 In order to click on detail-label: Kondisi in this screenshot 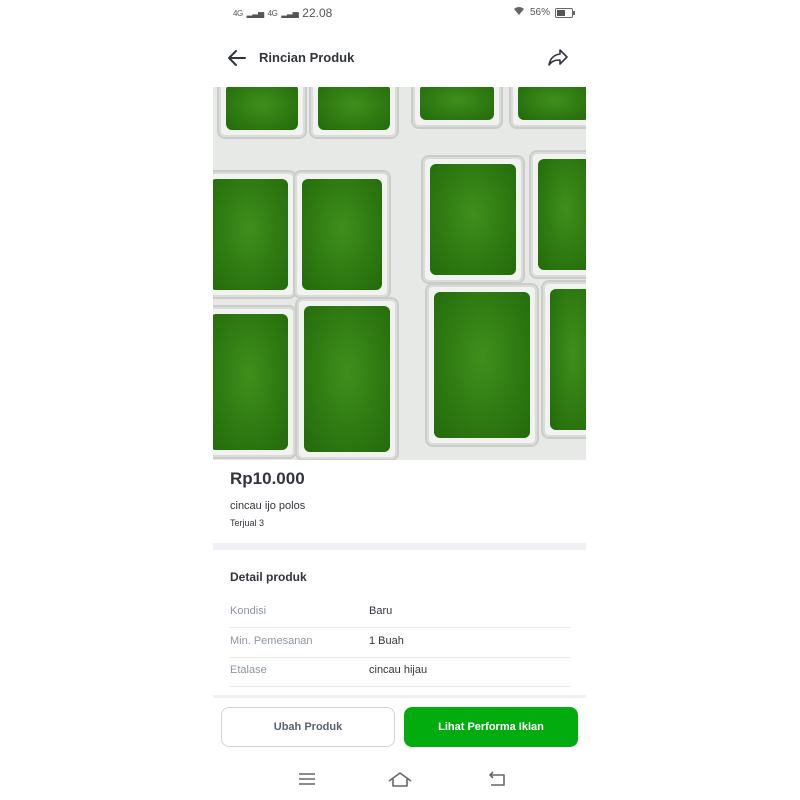, I will do `click(248, 611)`.